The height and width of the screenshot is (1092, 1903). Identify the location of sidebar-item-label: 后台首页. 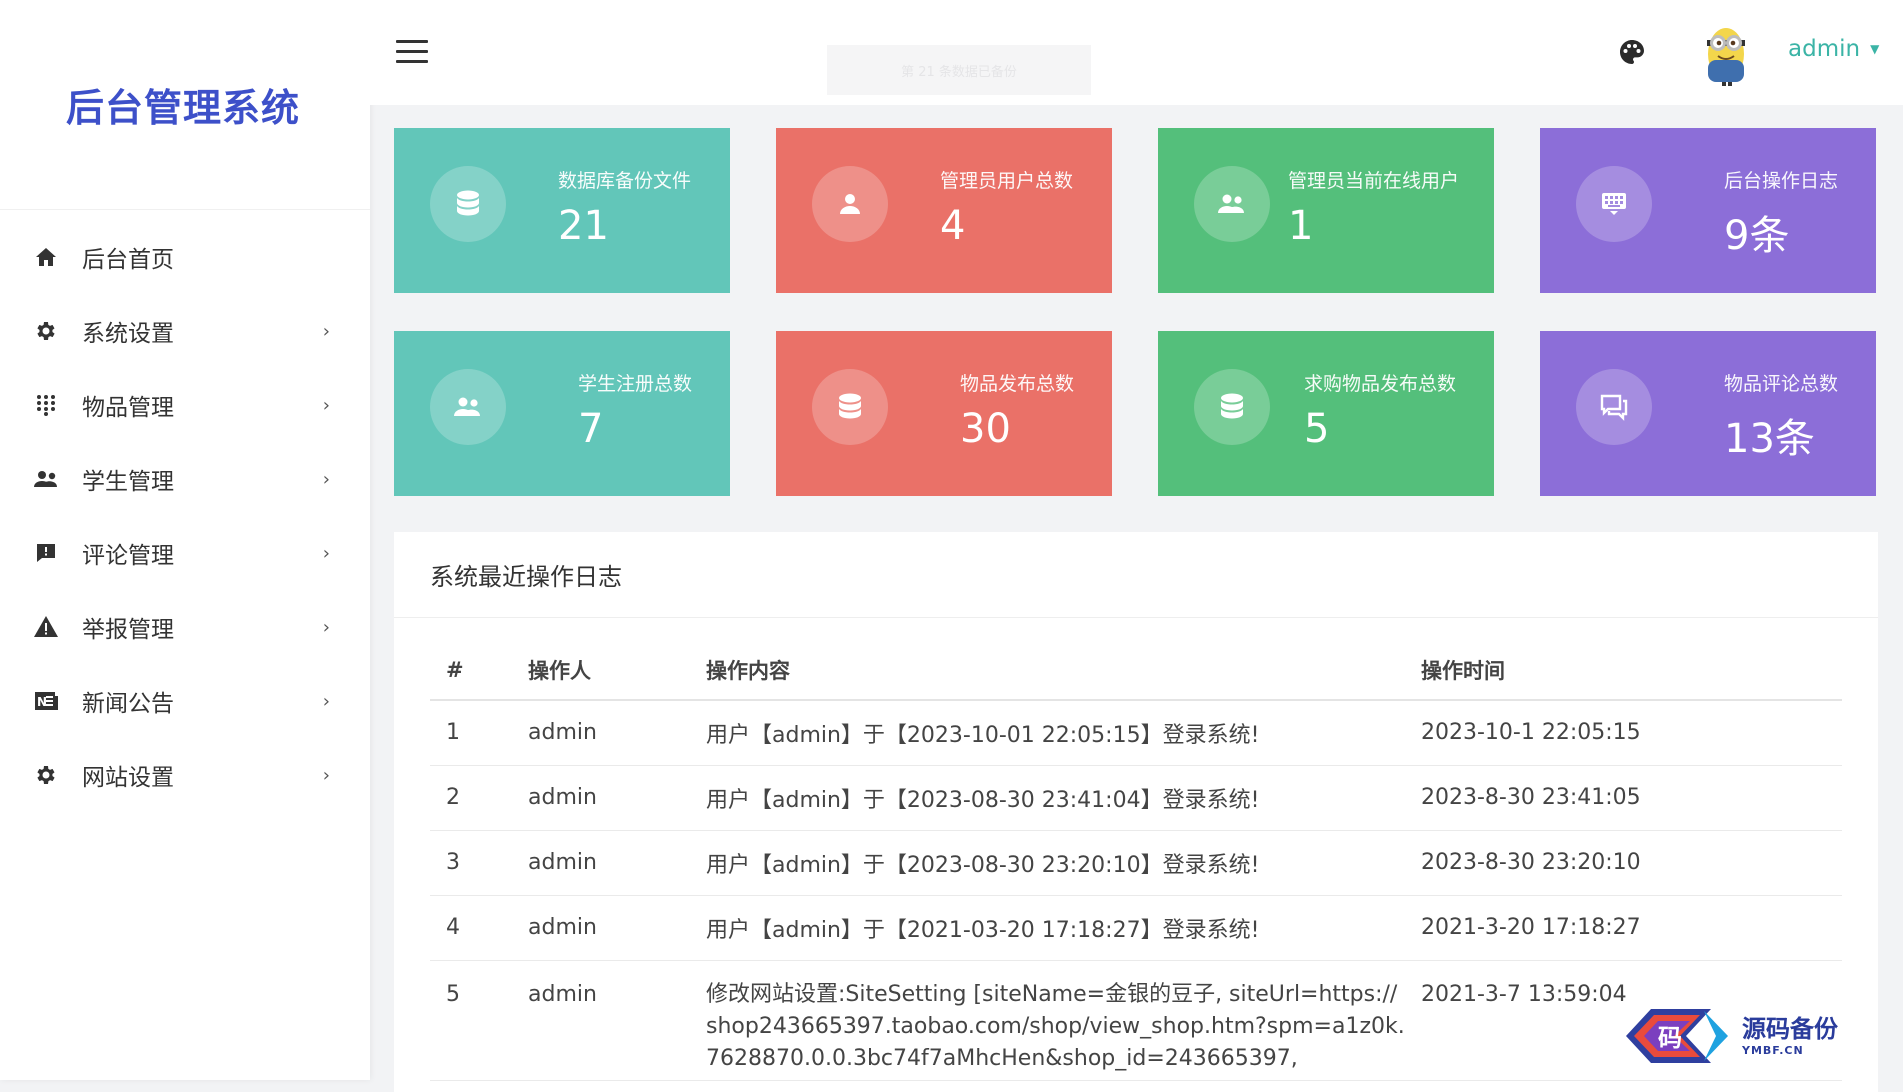
(128, 260).